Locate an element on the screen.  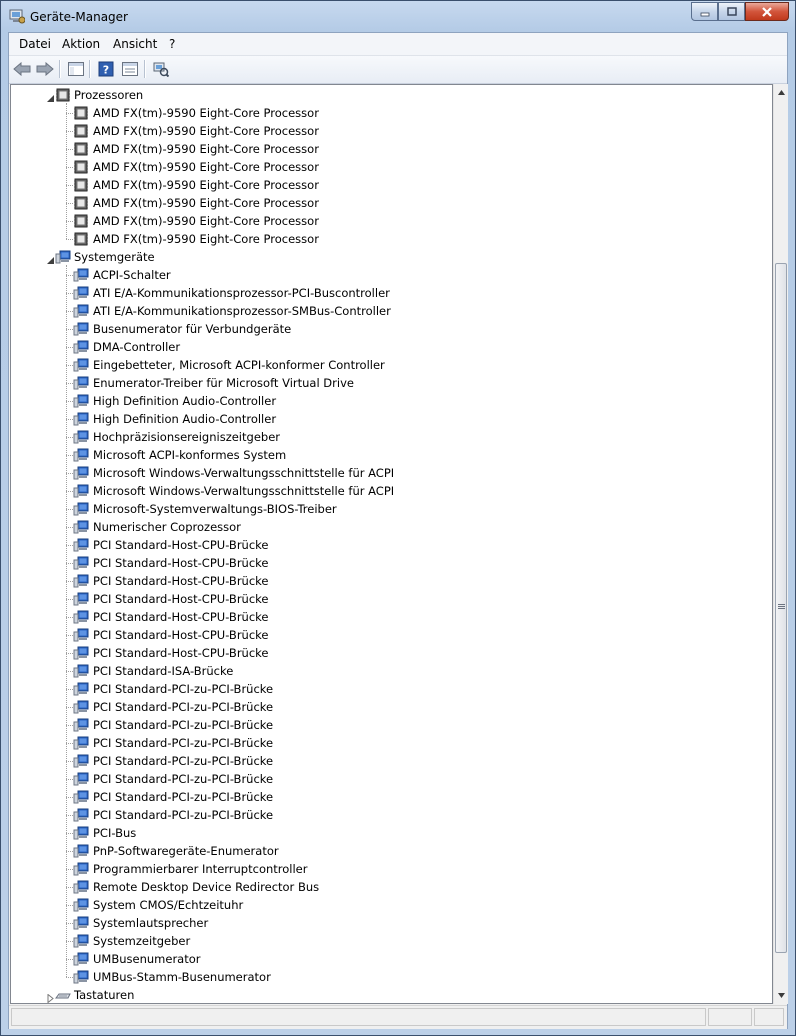
back-button is located at coordinates (22, 69).